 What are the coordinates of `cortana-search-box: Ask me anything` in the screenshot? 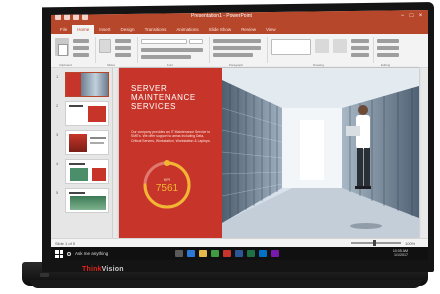 It's located at (107, 253).